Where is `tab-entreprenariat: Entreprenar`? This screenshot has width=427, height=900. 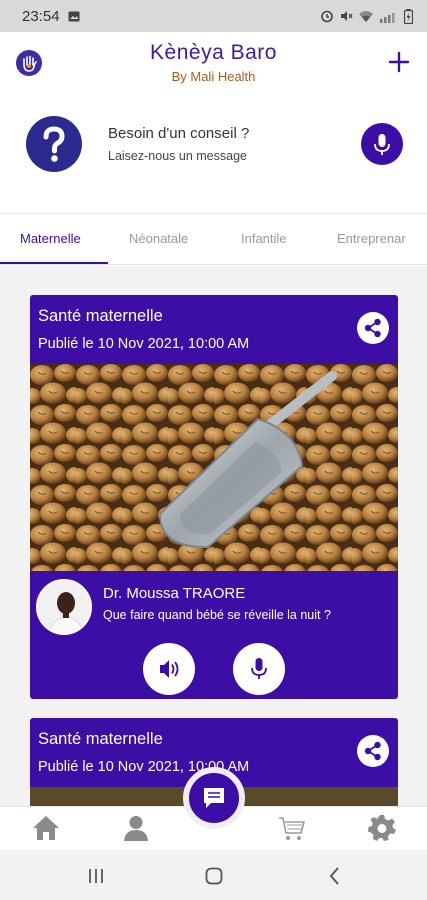 tab-entreprenariat: Entreprenar is located at coordinates (371, 238).